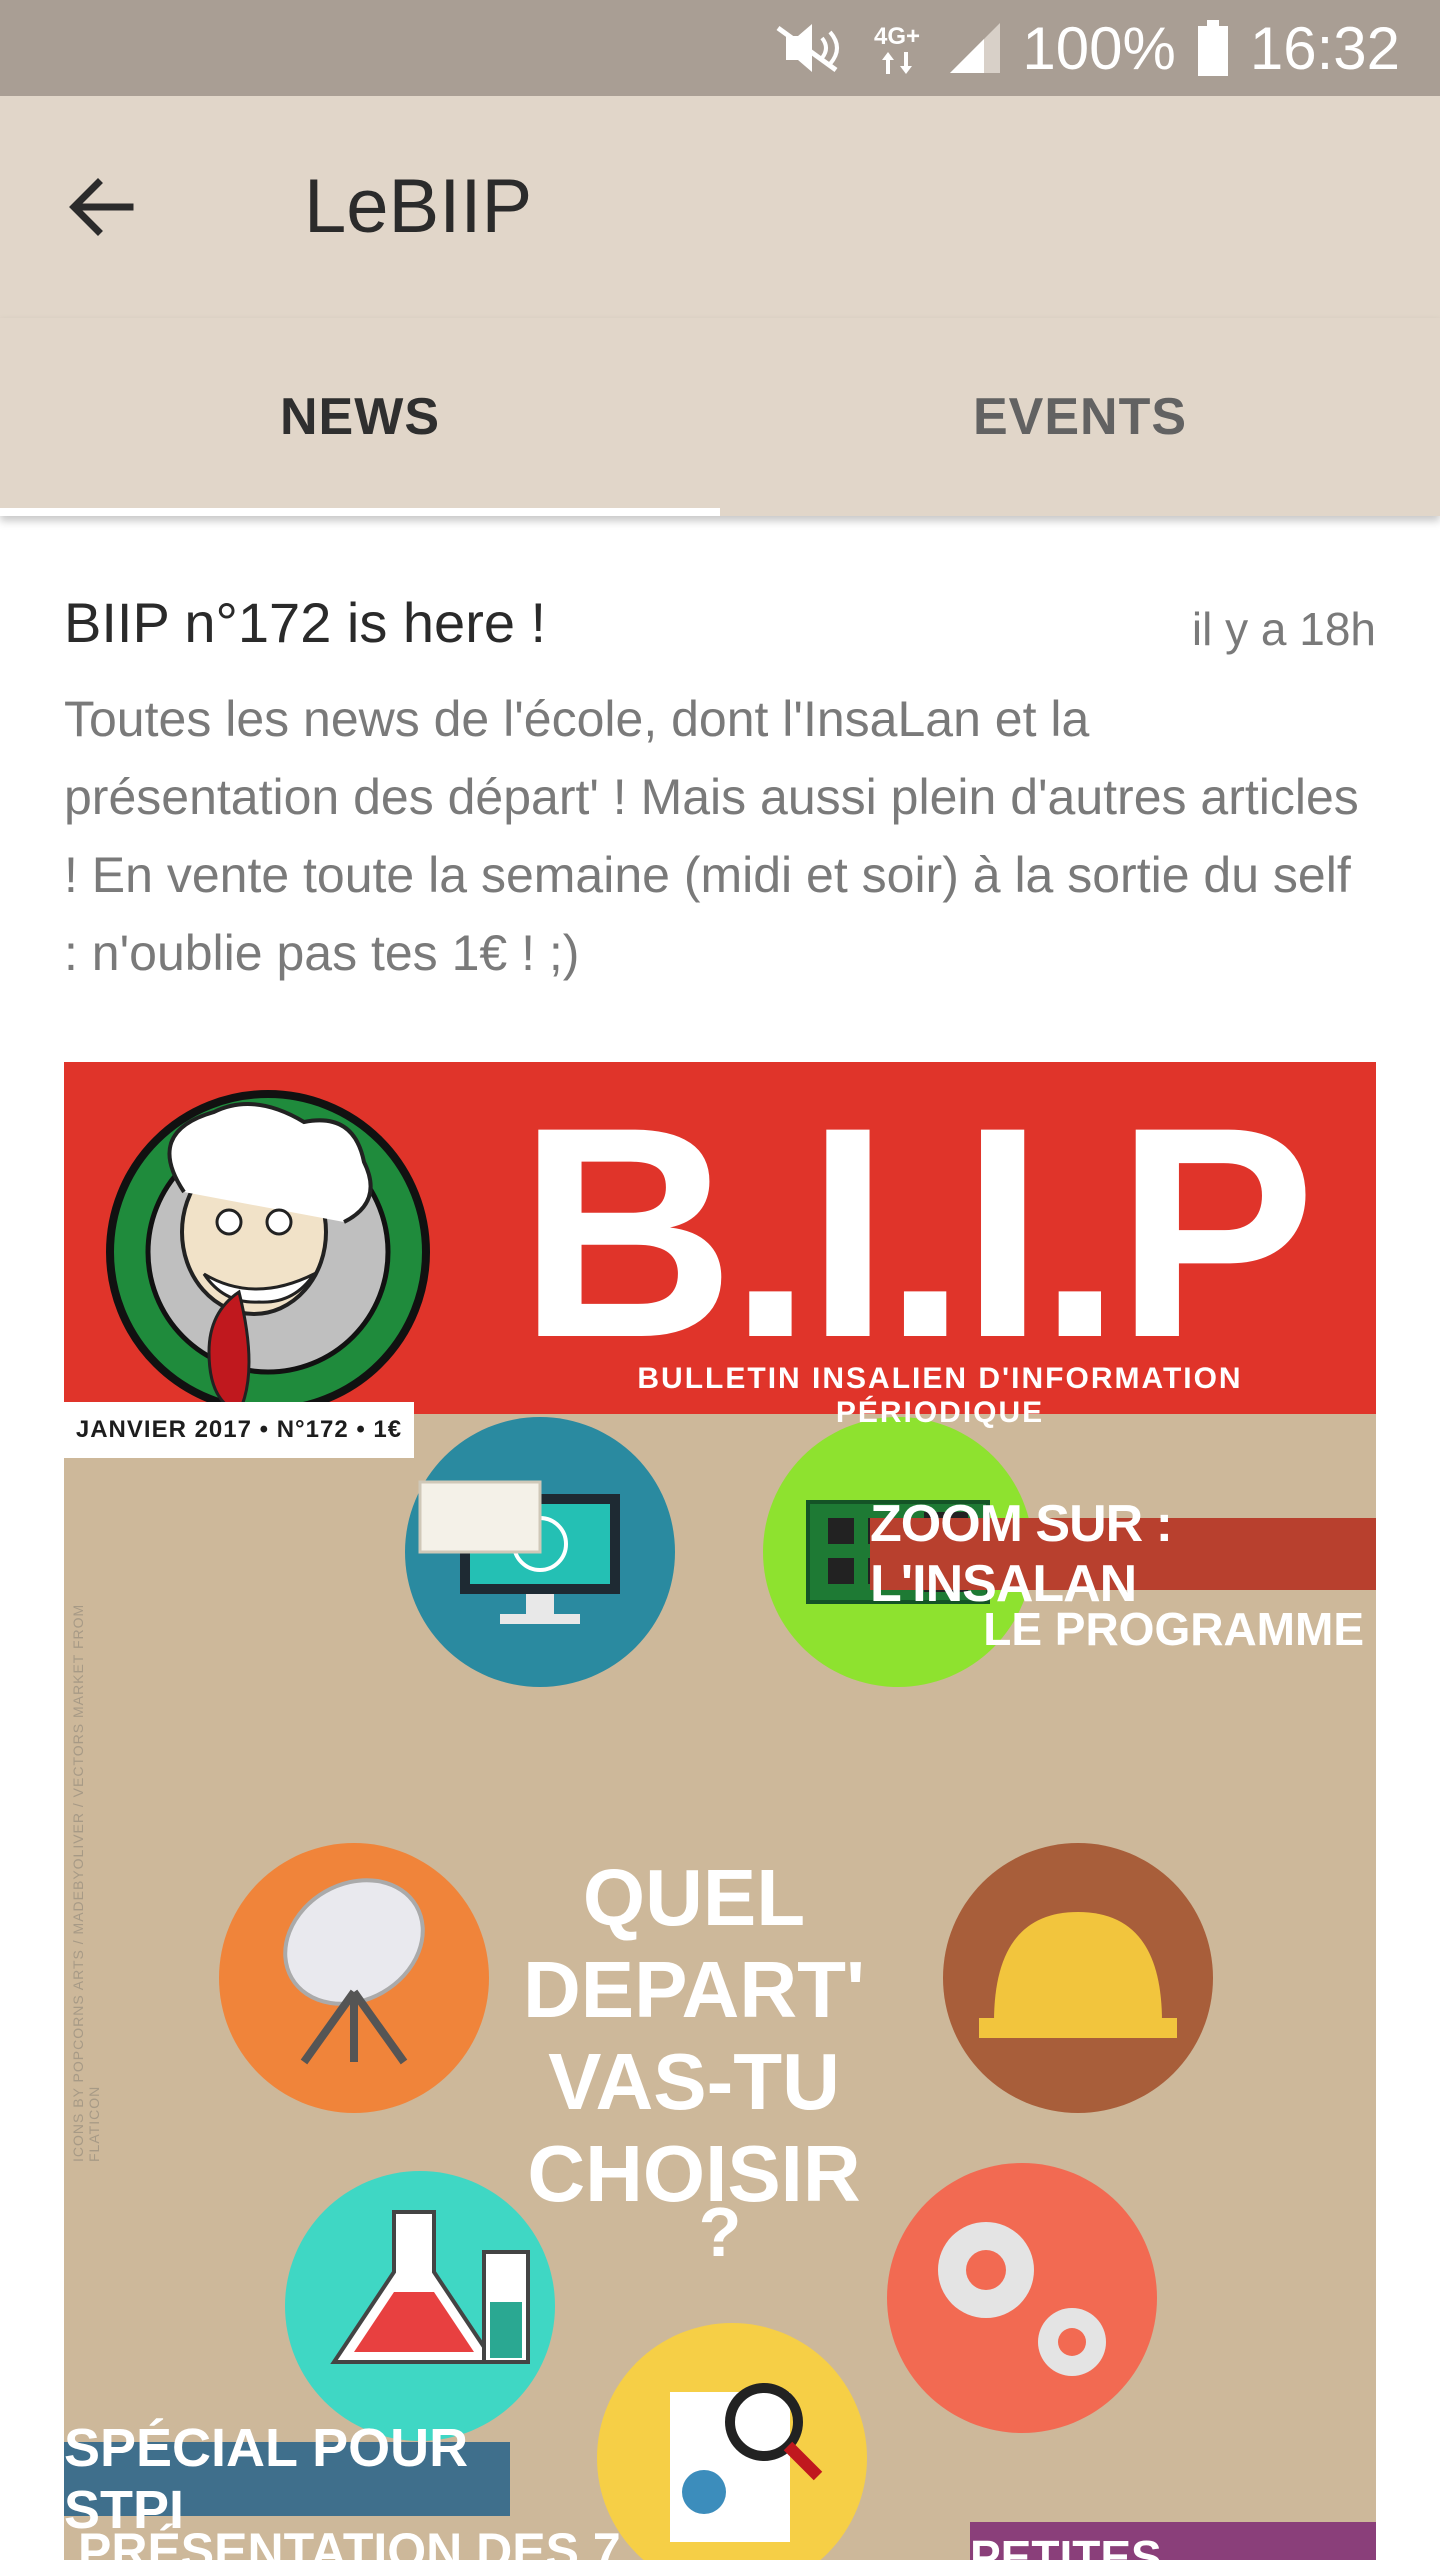  I want to click on report-magnifier-icon, so click(732, 2441).